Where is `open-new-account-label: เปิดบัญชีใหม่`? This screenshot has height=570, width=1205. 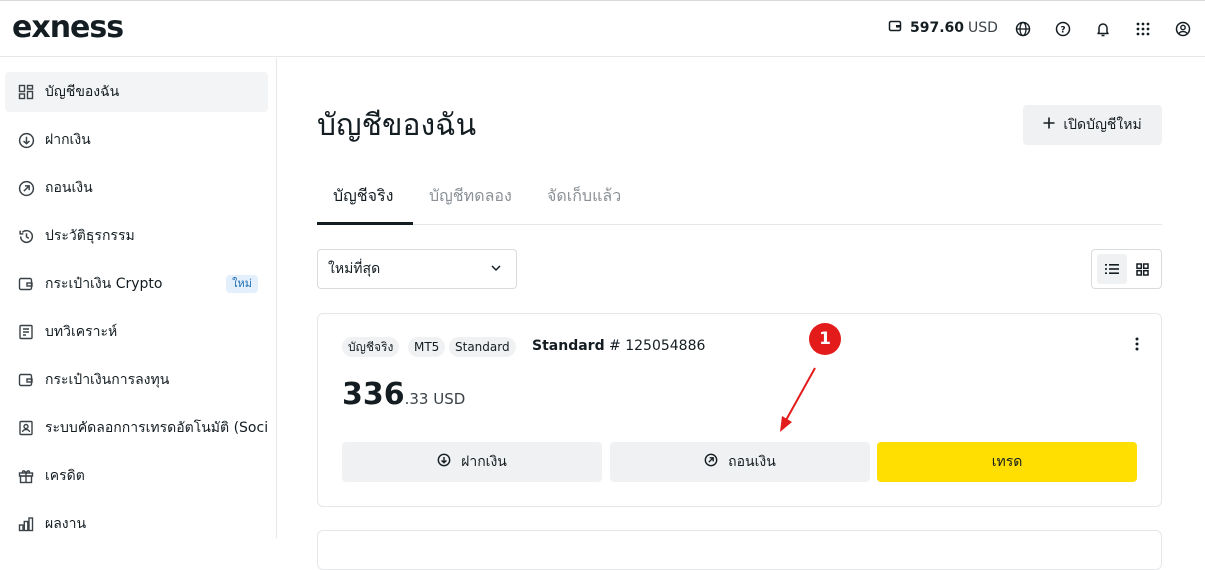
open-new-account-label: เปิดบัญชีใหม่ is located at coordinates (1102, 125).